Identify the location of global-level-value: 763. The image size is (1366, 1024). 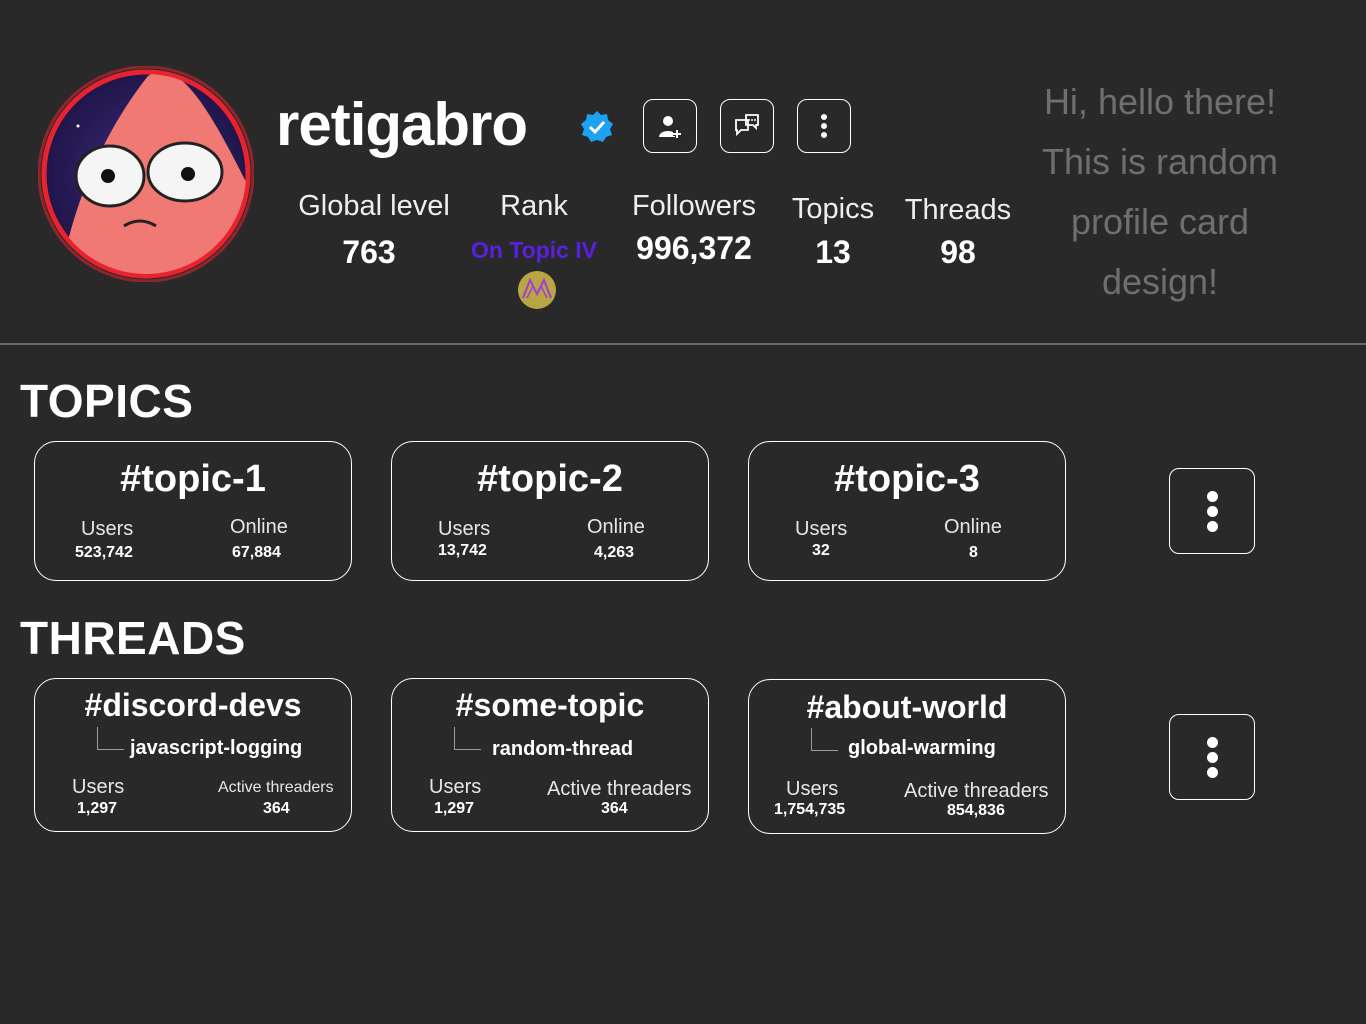
(369, 252).